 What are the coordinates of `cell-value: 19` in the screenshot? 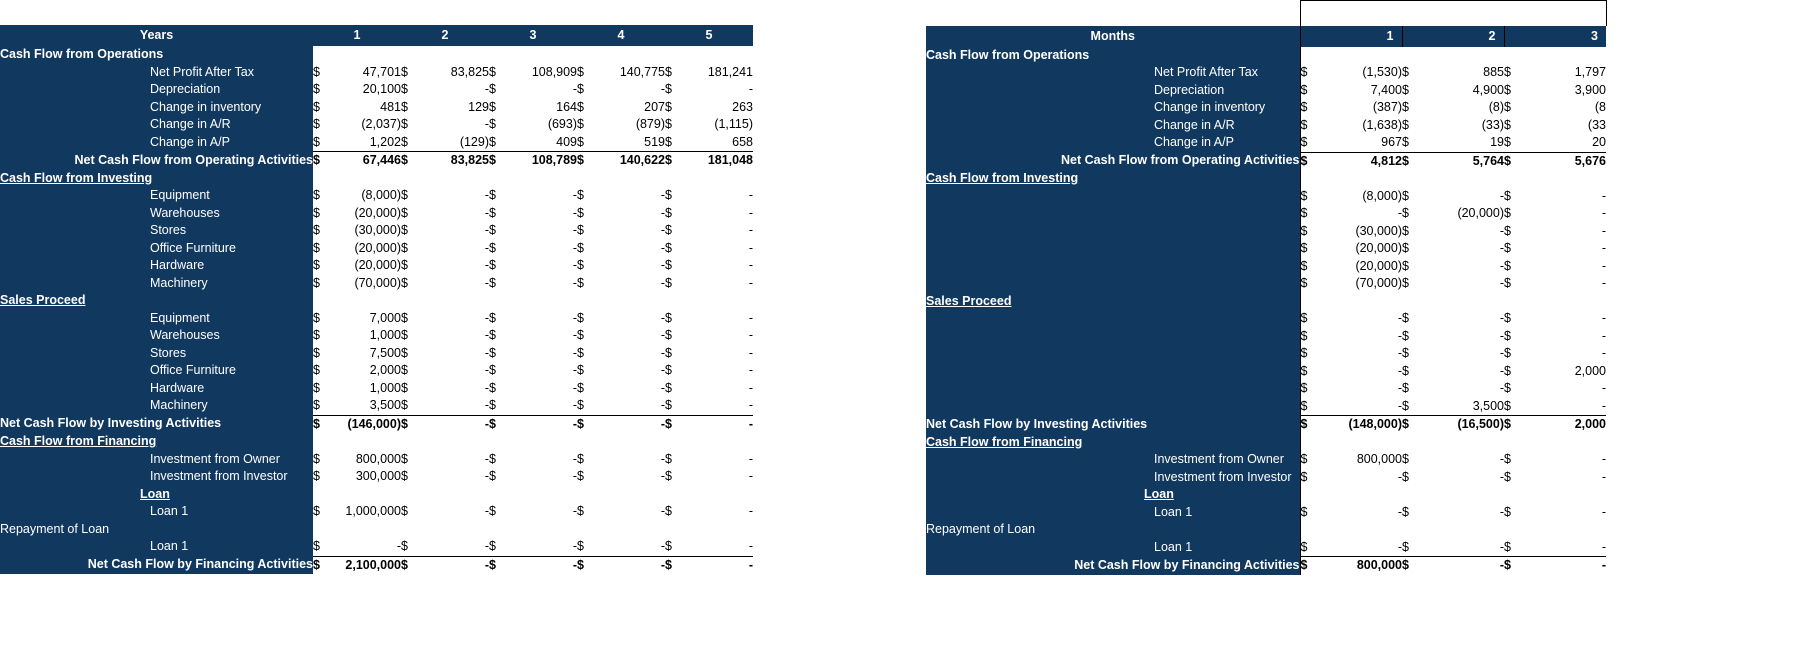 It's located at (1464, 143).